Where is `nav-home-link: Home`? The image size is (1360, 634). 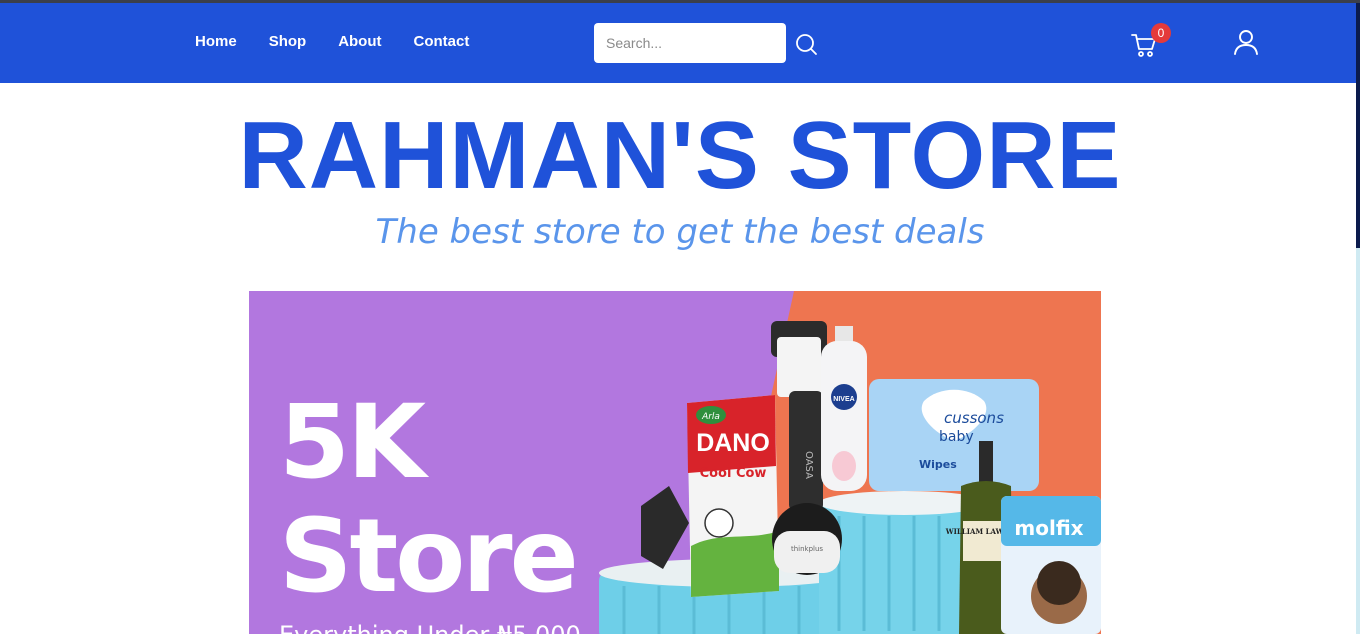 nav-home-link: Home is located at coordinates (216, 41).